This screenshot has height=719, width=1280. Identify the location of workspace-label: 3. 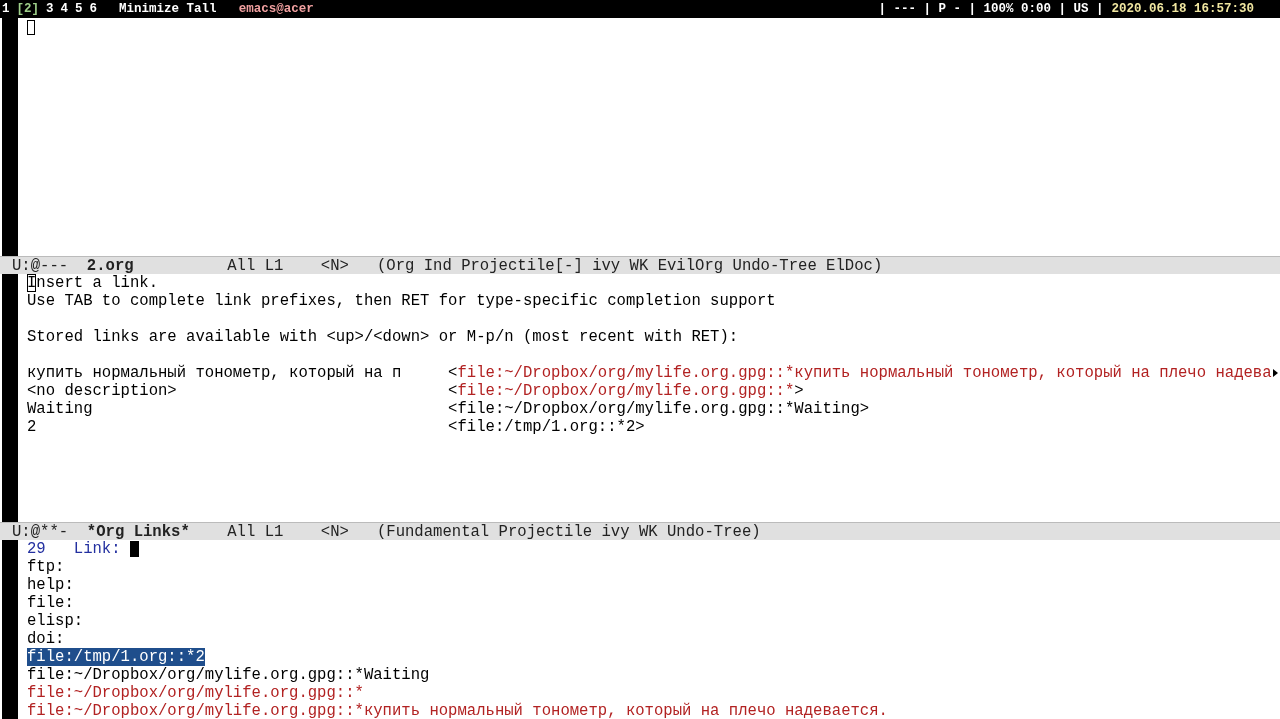
(50, 9).